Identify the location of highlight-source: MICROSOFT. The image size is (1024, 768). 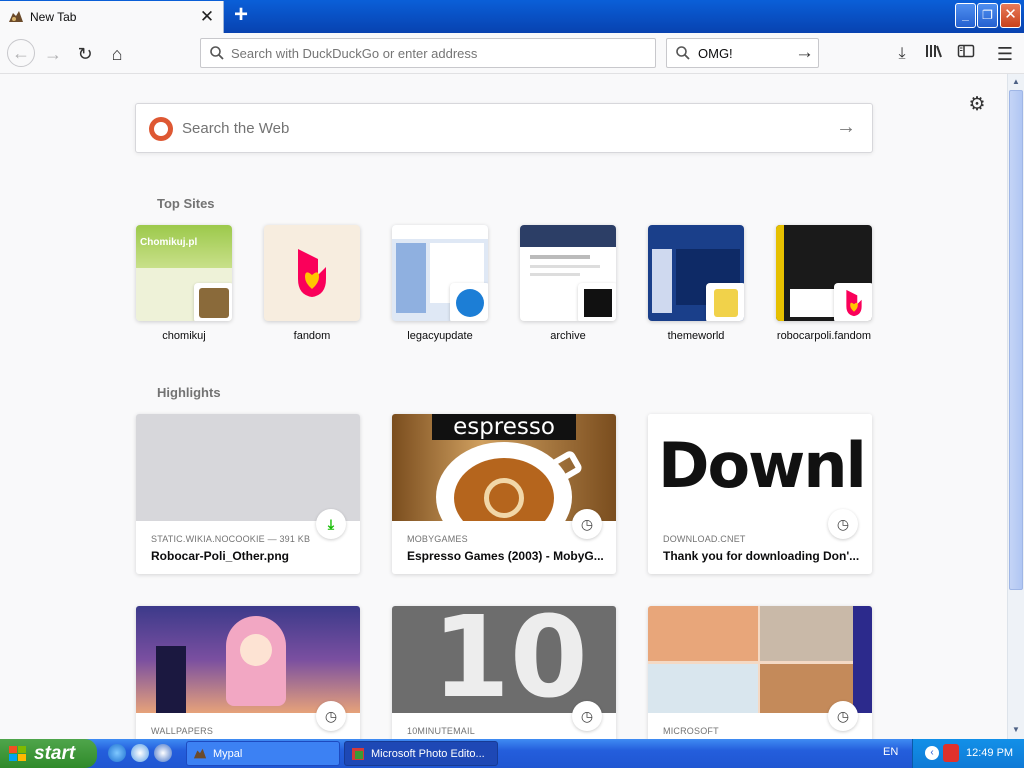
(691, 731).